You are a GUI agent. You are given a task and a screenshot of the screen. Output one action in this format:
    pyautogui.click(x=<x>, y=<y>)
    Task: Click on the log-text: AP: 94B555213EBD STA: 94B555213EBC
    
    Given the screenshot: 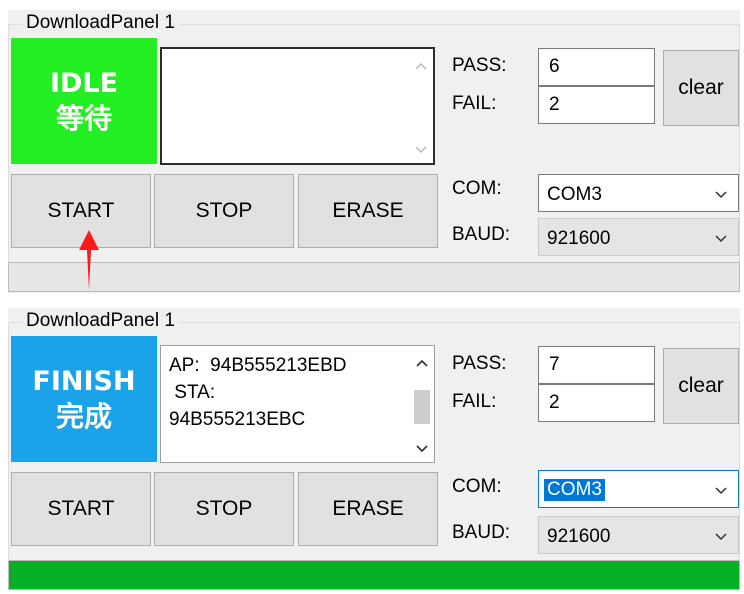 What is the action you would take?
    pyautogui.click(x=286, y=392)
    